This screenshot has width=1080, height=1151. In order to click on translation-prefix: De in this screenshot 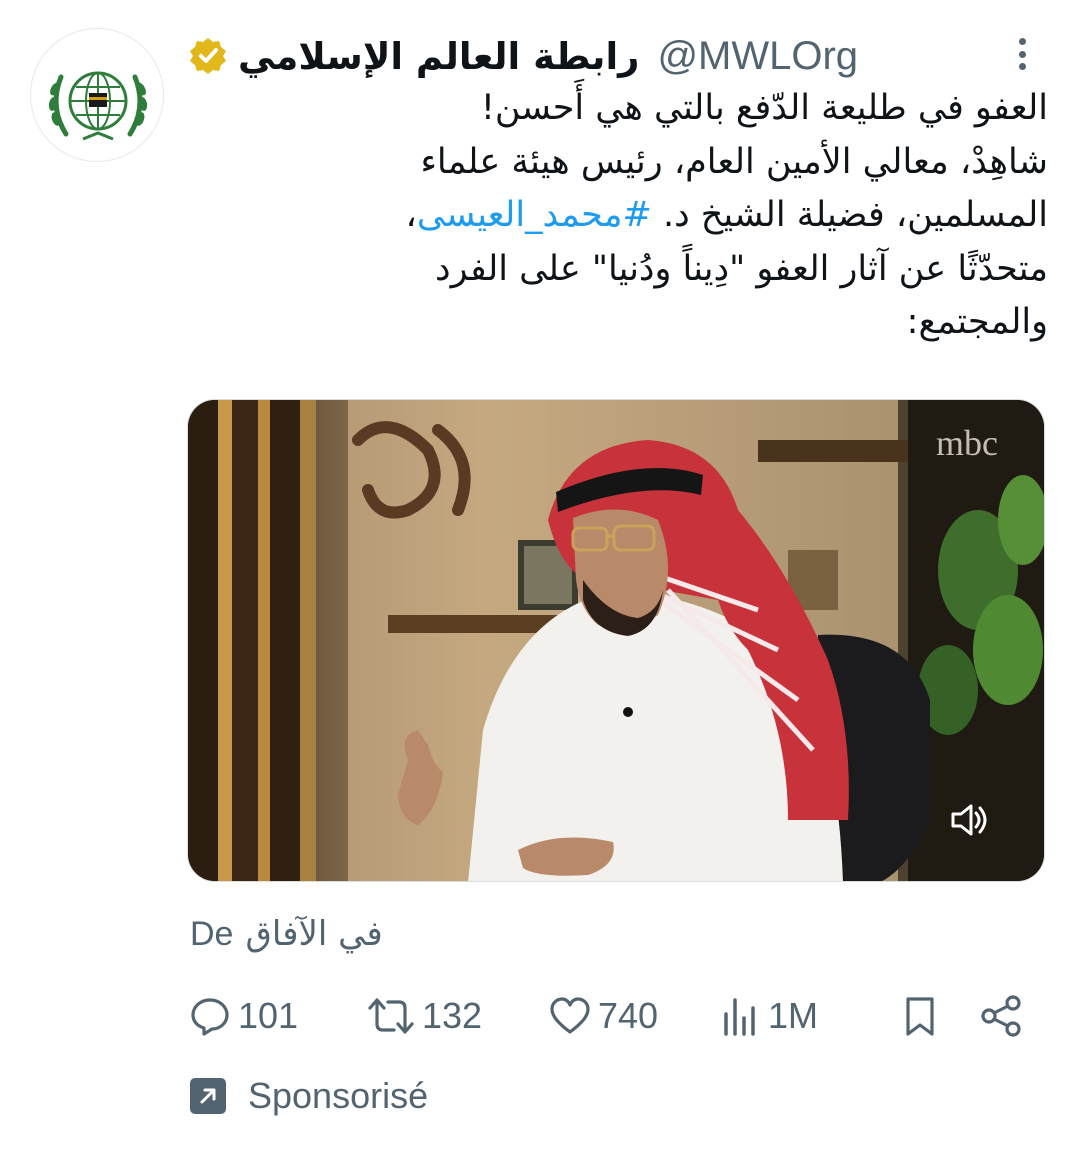, I will do `click(212, 933)`.